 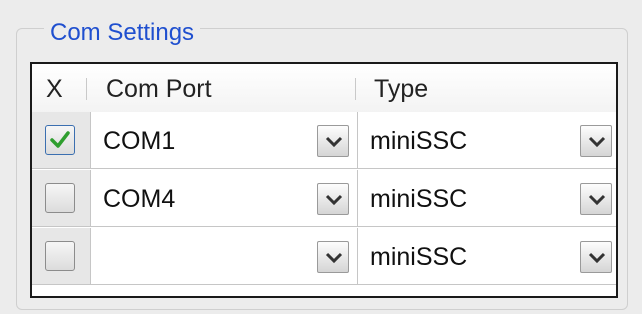 What do you see at coordinates (54, 88) in the screenshot?
I see `header-x: X` at bounding box center [54, 88].